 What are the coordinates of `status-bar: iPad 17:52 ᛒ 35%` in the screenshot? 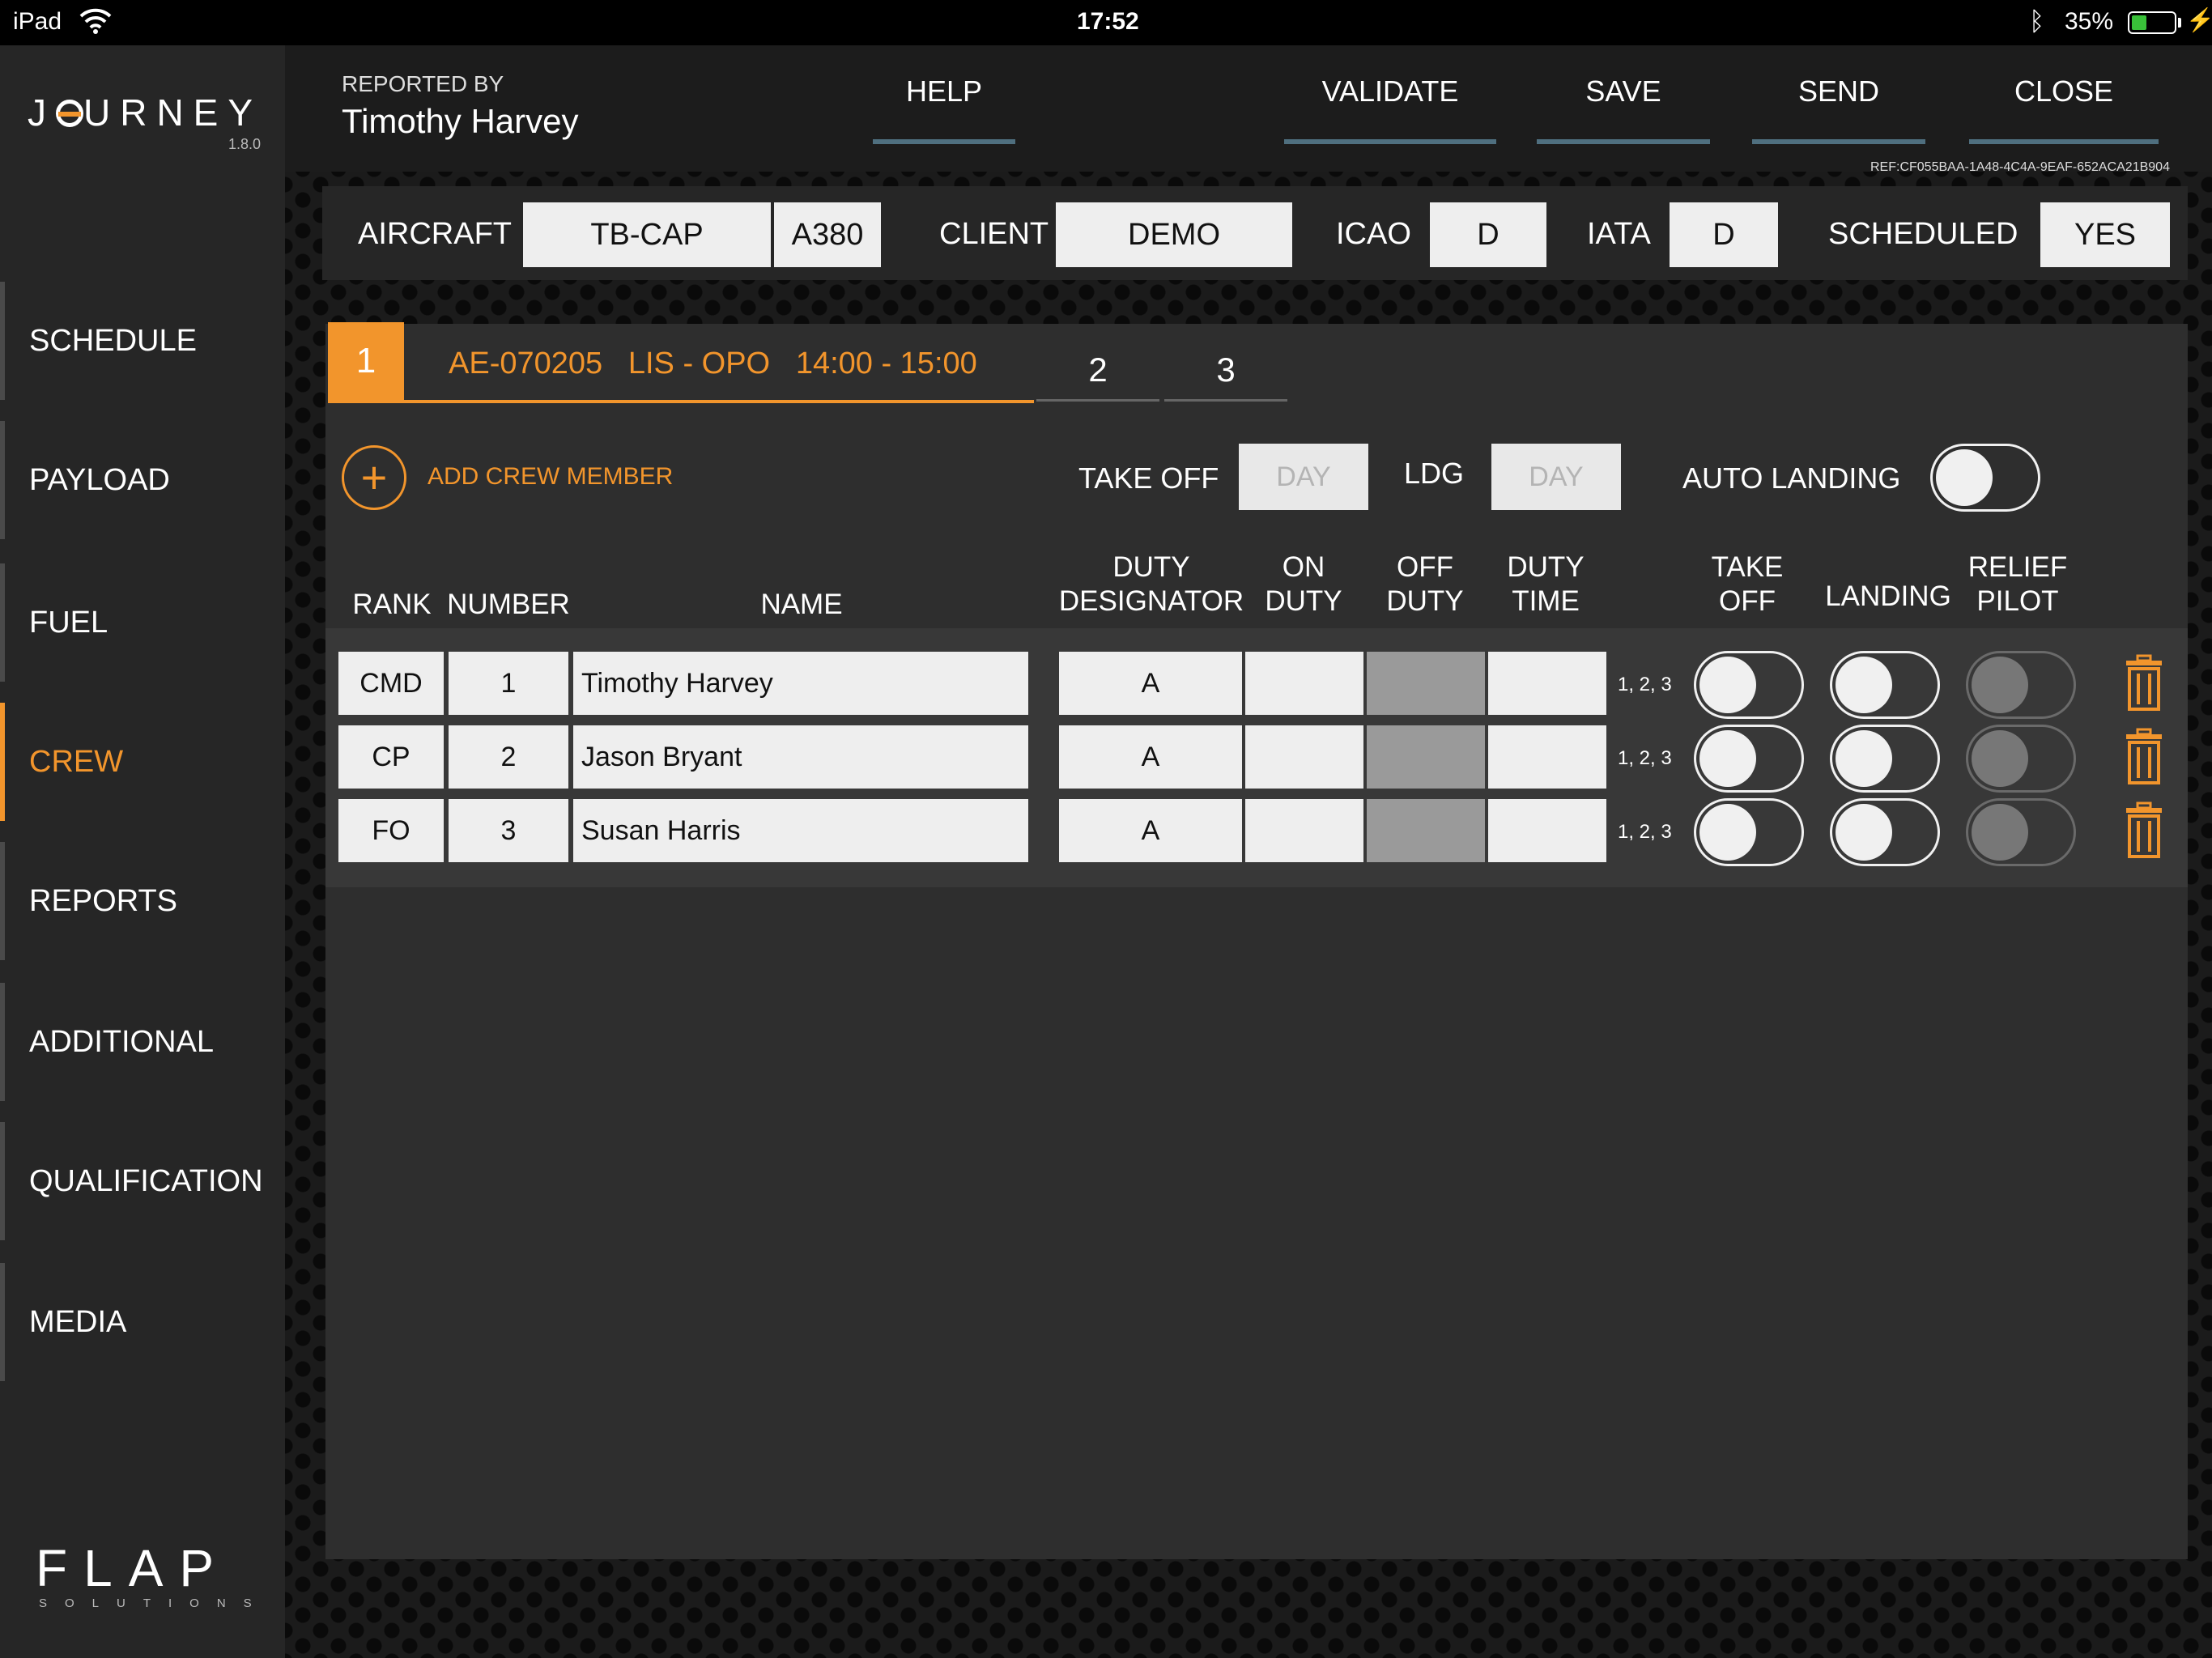 It's located at (1106, 22).